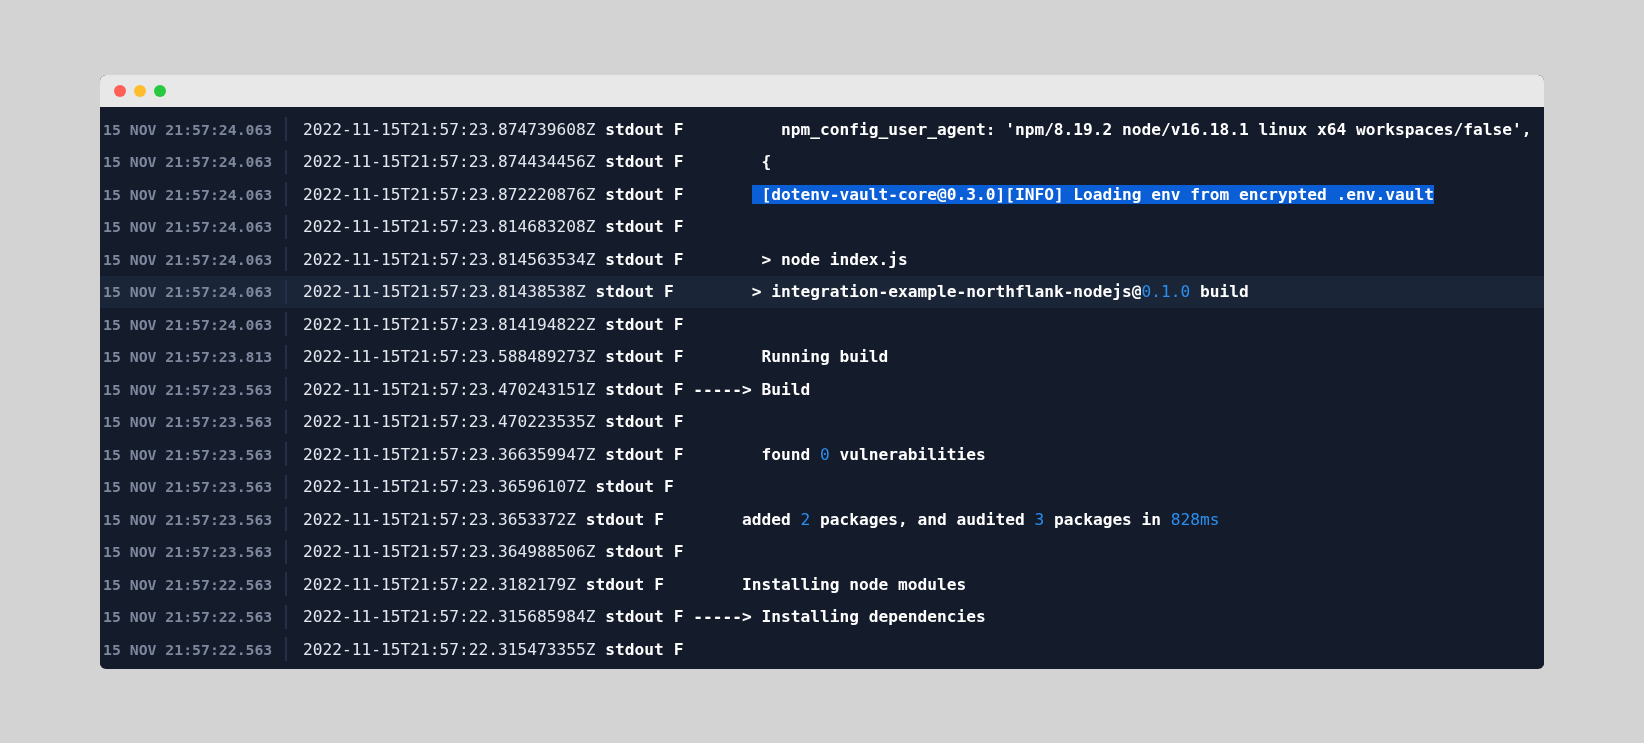 The width and height of the screenshot is (1644, 743). What do you see at coordinates (160, 91) in the screenshot?
I see `zoom-button` at bounding box center [160, 91].